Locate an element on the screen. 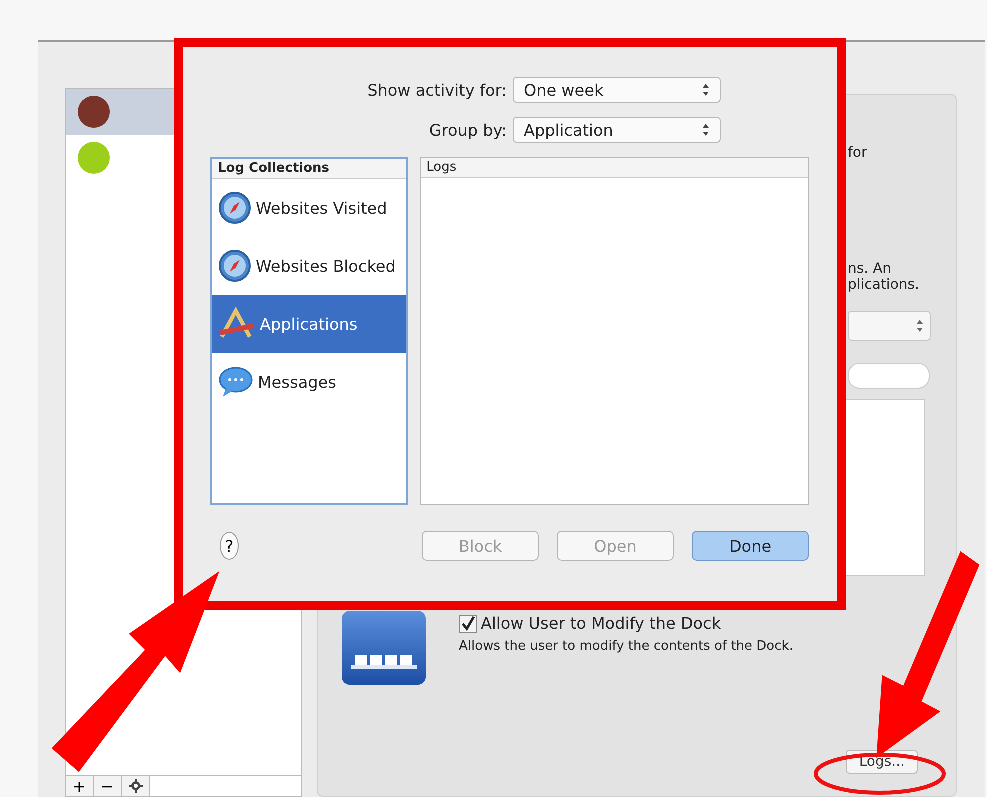 The image size is (987, 797). field-label: Show activity for: is located at coordinates (436, 90).